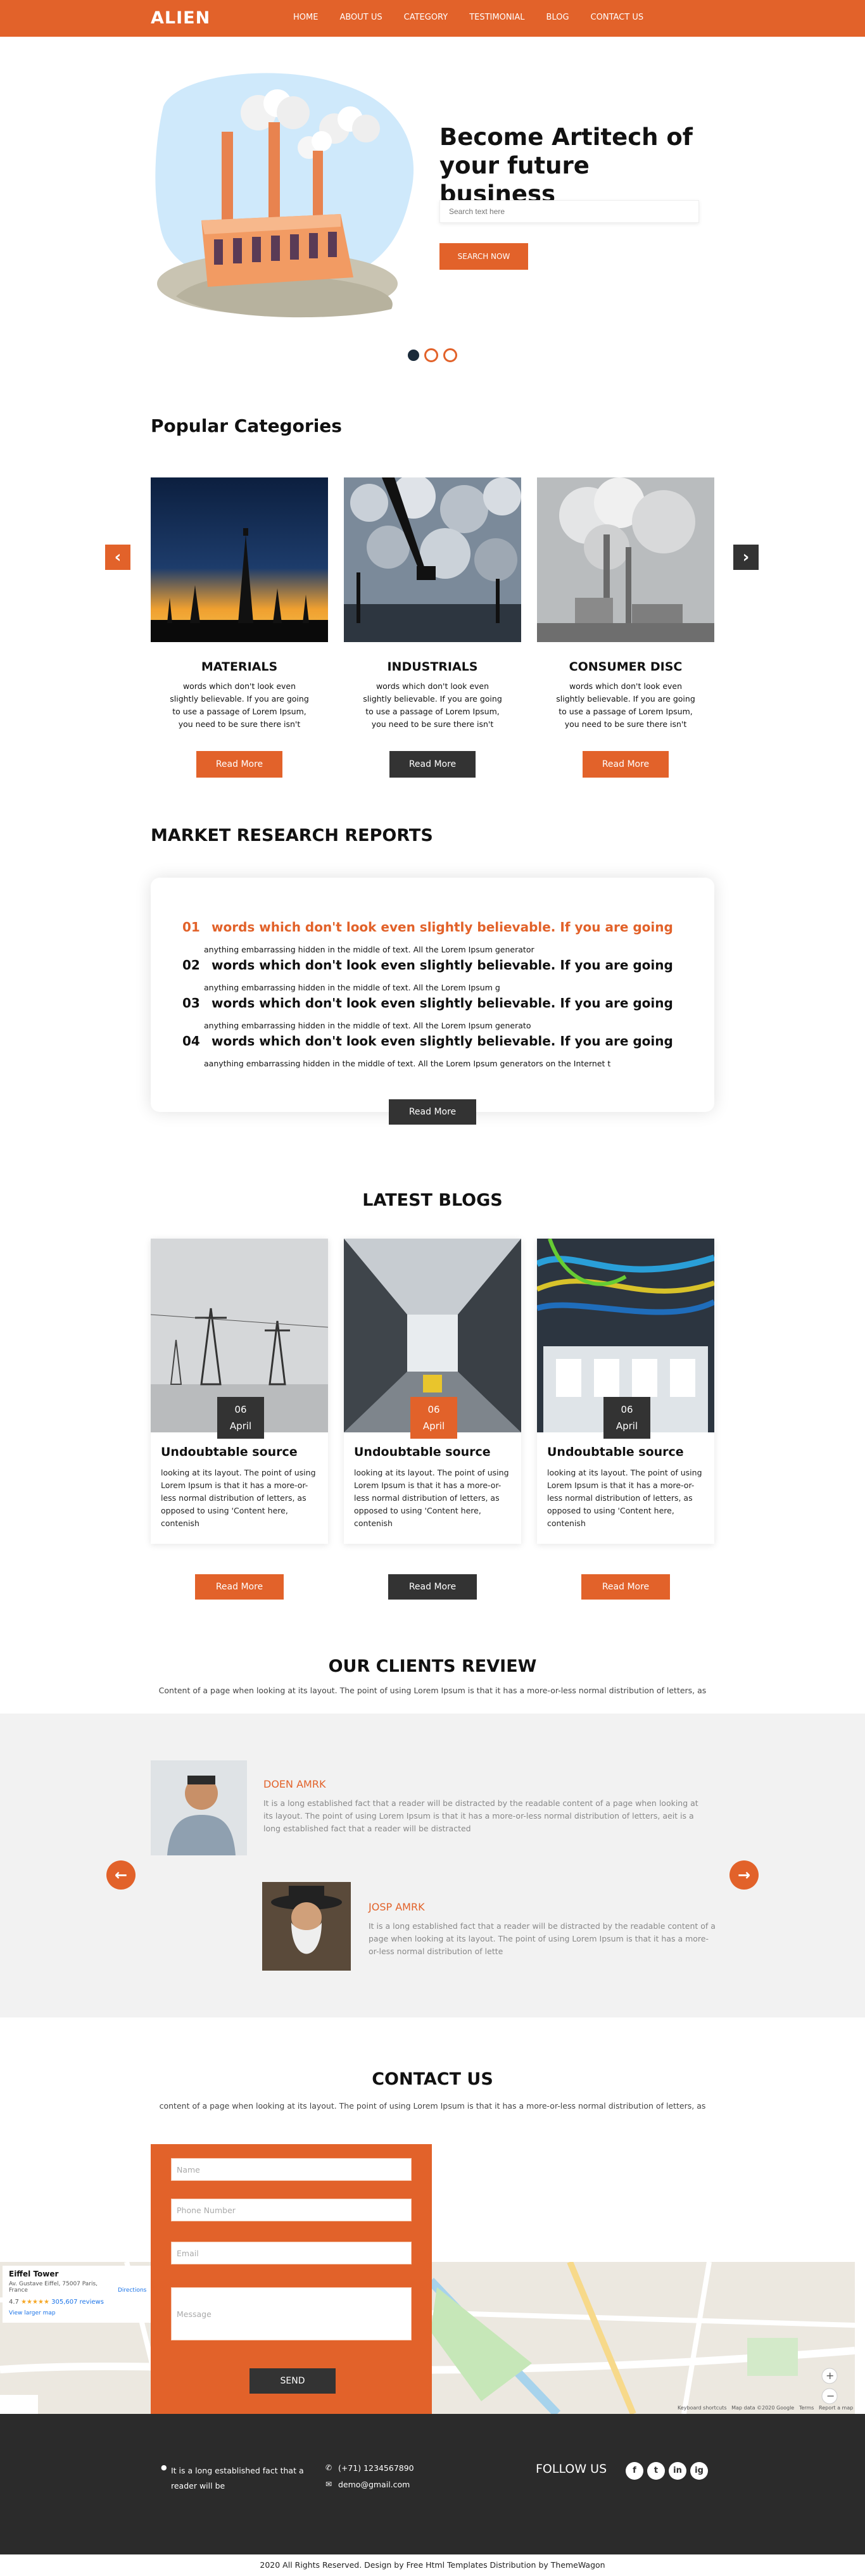  I want to click on phone-field: Phone Number, so click(291, 2210).